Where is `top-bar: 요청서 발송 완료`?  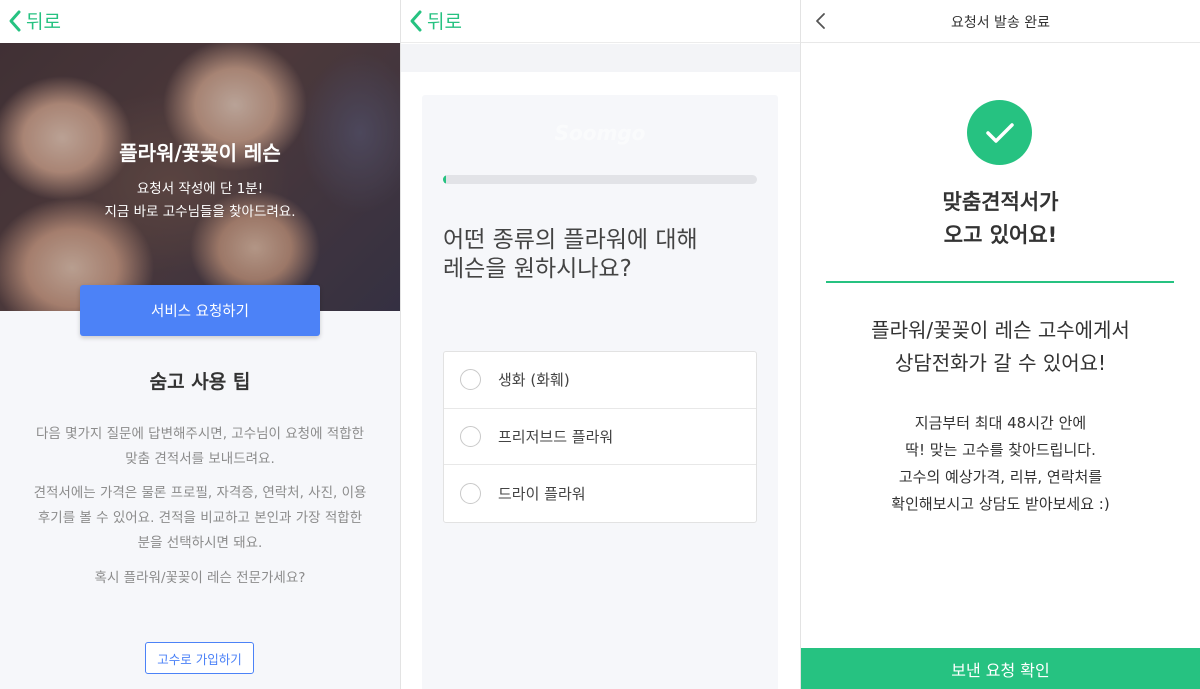
top-bar: 요청서 발송 완료 is located at coordinates (1000, 21).